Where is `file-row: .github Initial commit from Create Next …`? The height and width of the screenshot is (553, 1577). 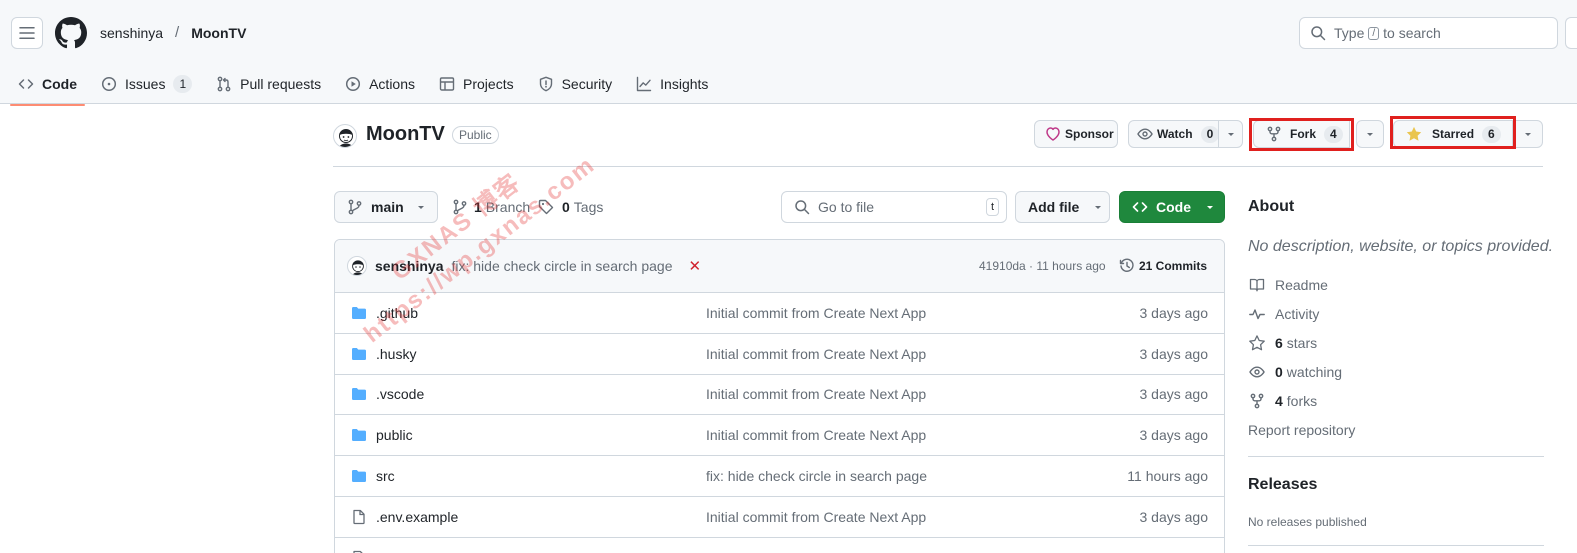 file-row: .github Initial commit from Create Next … is located at coordinates (779, 313).